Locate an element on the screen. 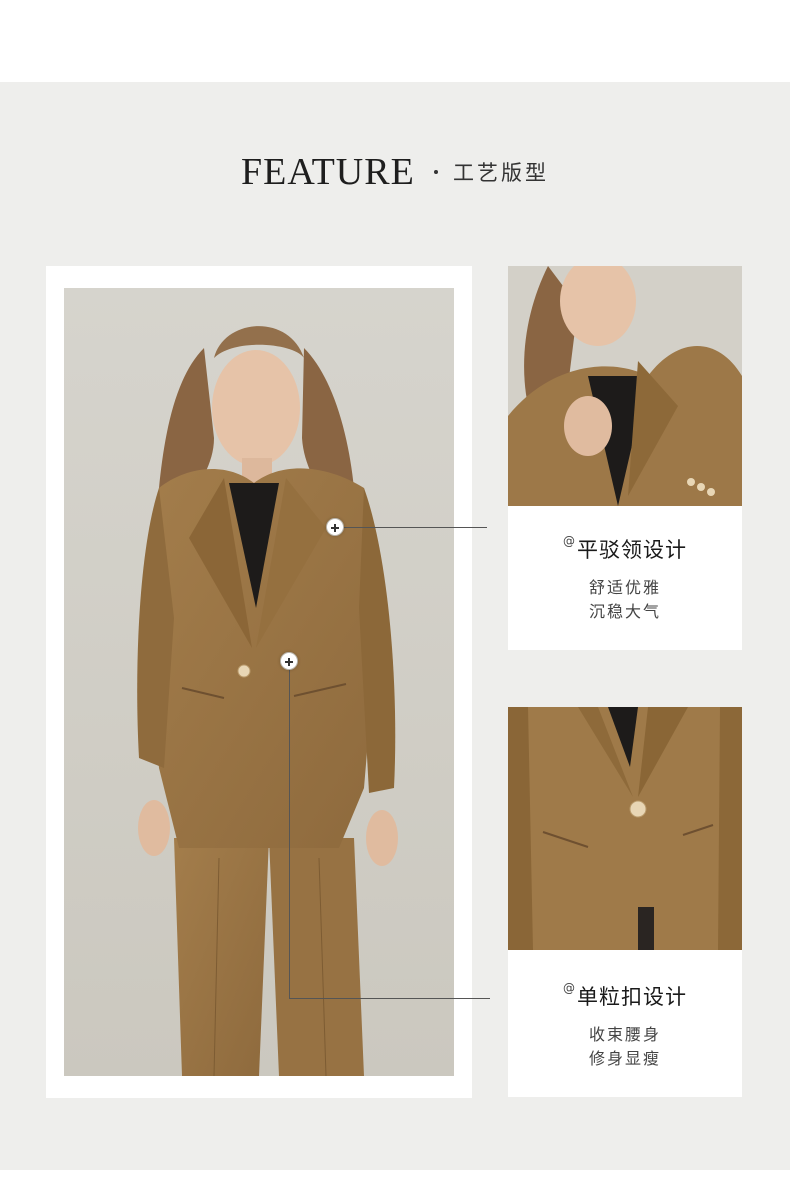 This screenshot has height=1202, width=790. title-separator-dot is located at coordinates (435, 172).